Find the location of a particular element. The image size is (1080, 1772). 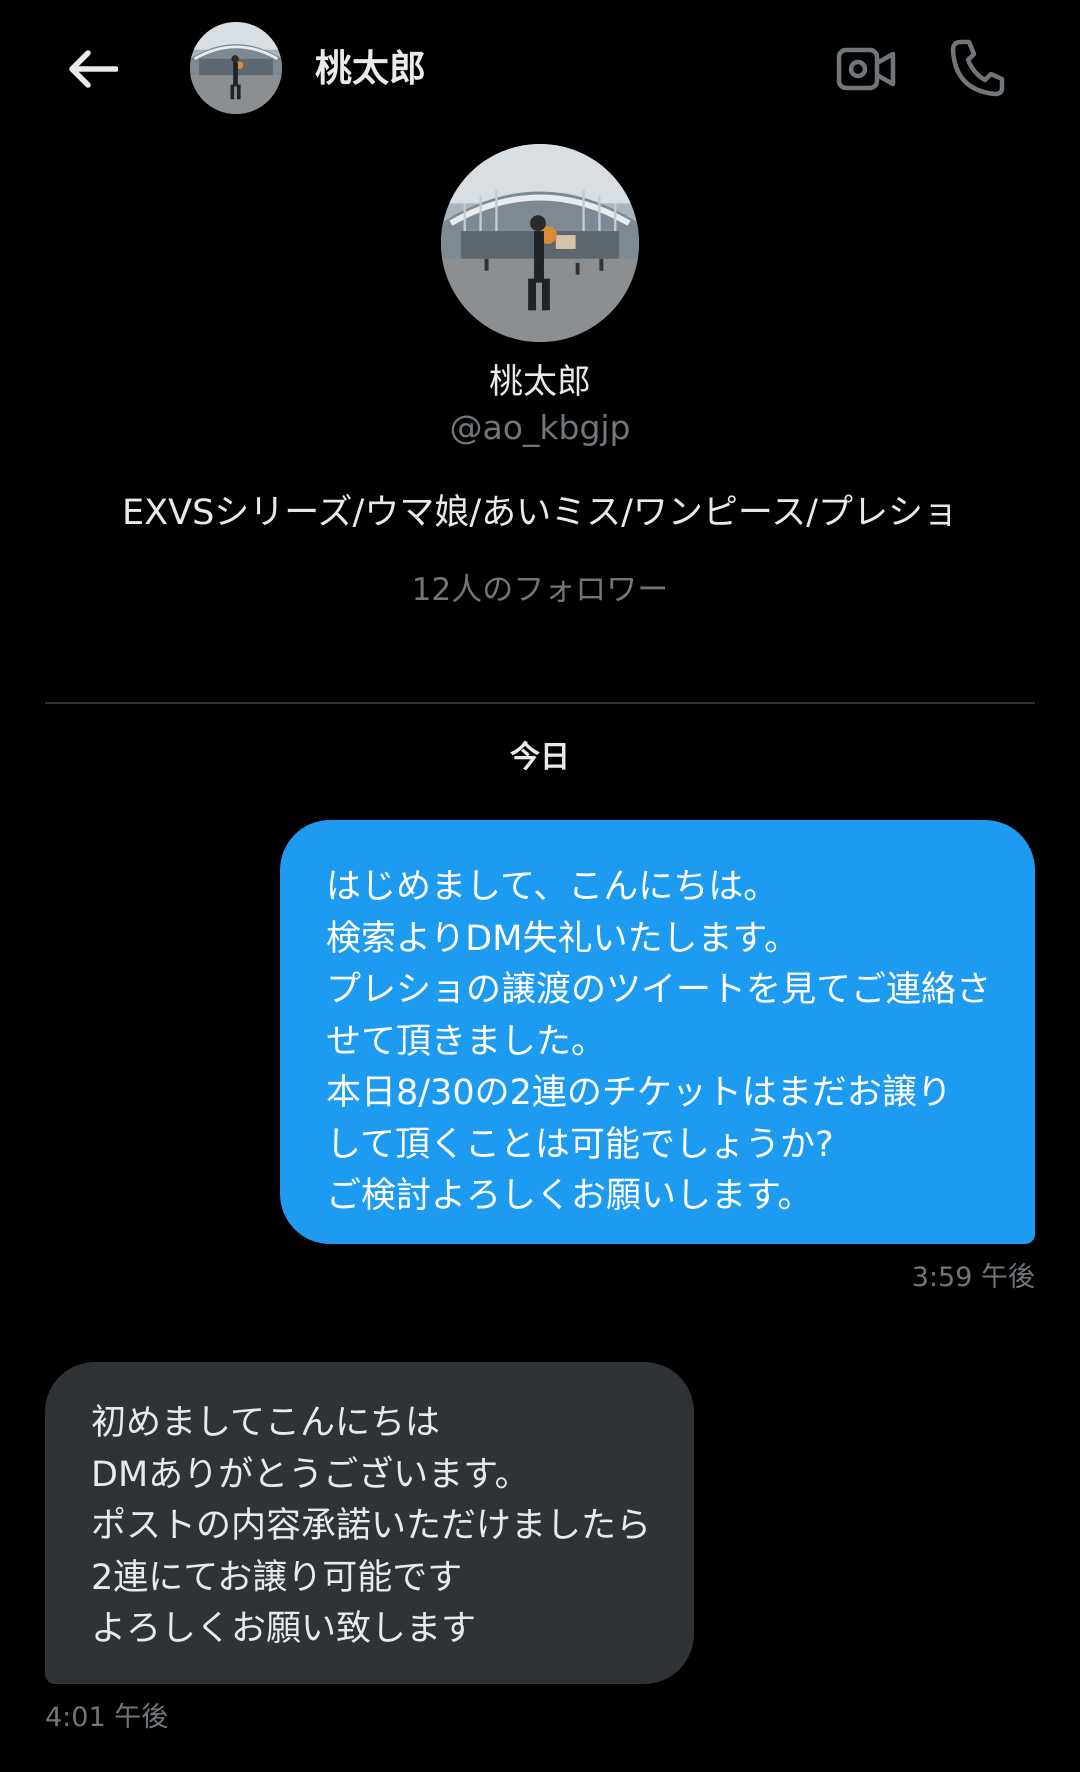

message-text-line: ご検討よろしくお願いします。 is located at coordinates (569, 1196).